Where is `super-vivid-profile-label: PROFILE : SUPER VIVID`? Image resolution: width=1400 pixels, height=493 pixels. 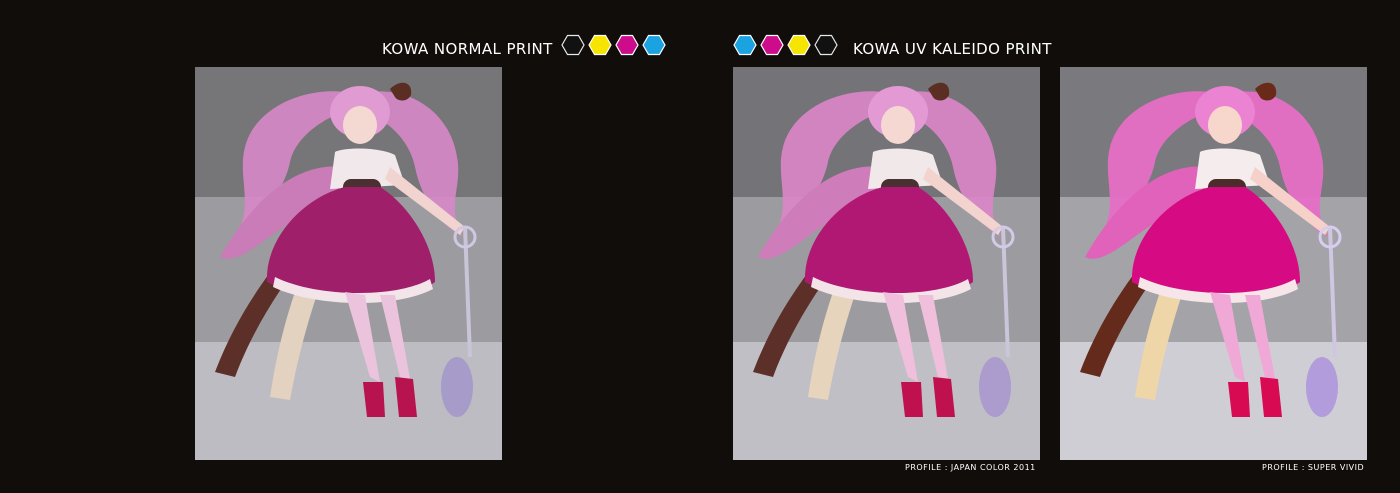
super-vivid-profile-label: PROFILE : SUPER VIVID is located at coordinates (1313, 467).